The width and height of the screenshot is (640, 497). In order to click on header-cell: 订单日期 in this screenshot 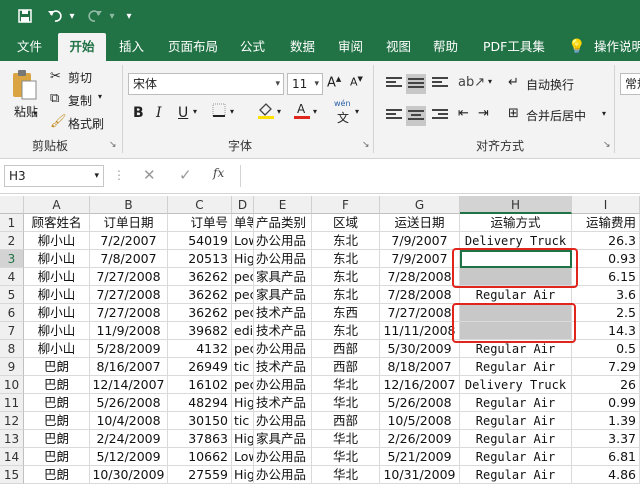, I will do `click(129, 223)`.